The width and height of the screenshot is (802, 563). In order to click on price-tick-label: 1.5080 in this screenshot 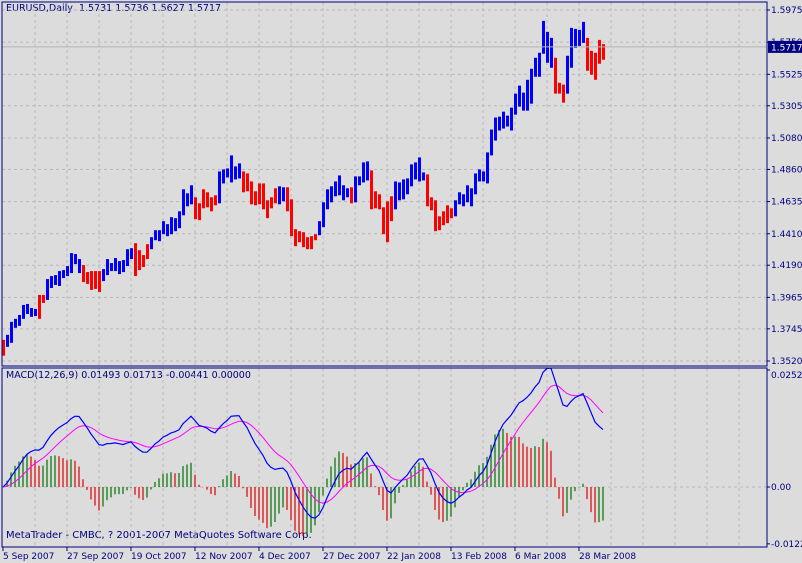, I will do `click(786, 139)`.